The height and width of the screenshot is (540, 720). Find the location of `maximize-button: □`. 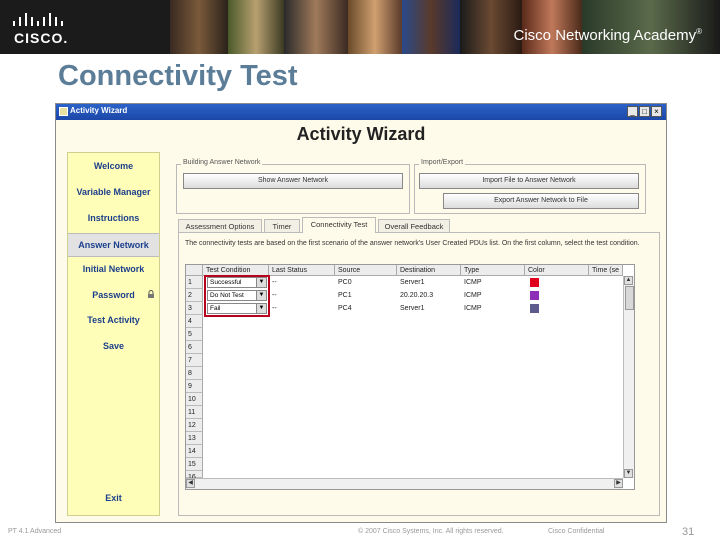

maximize-button: □ is located at coordinates (644, 111).